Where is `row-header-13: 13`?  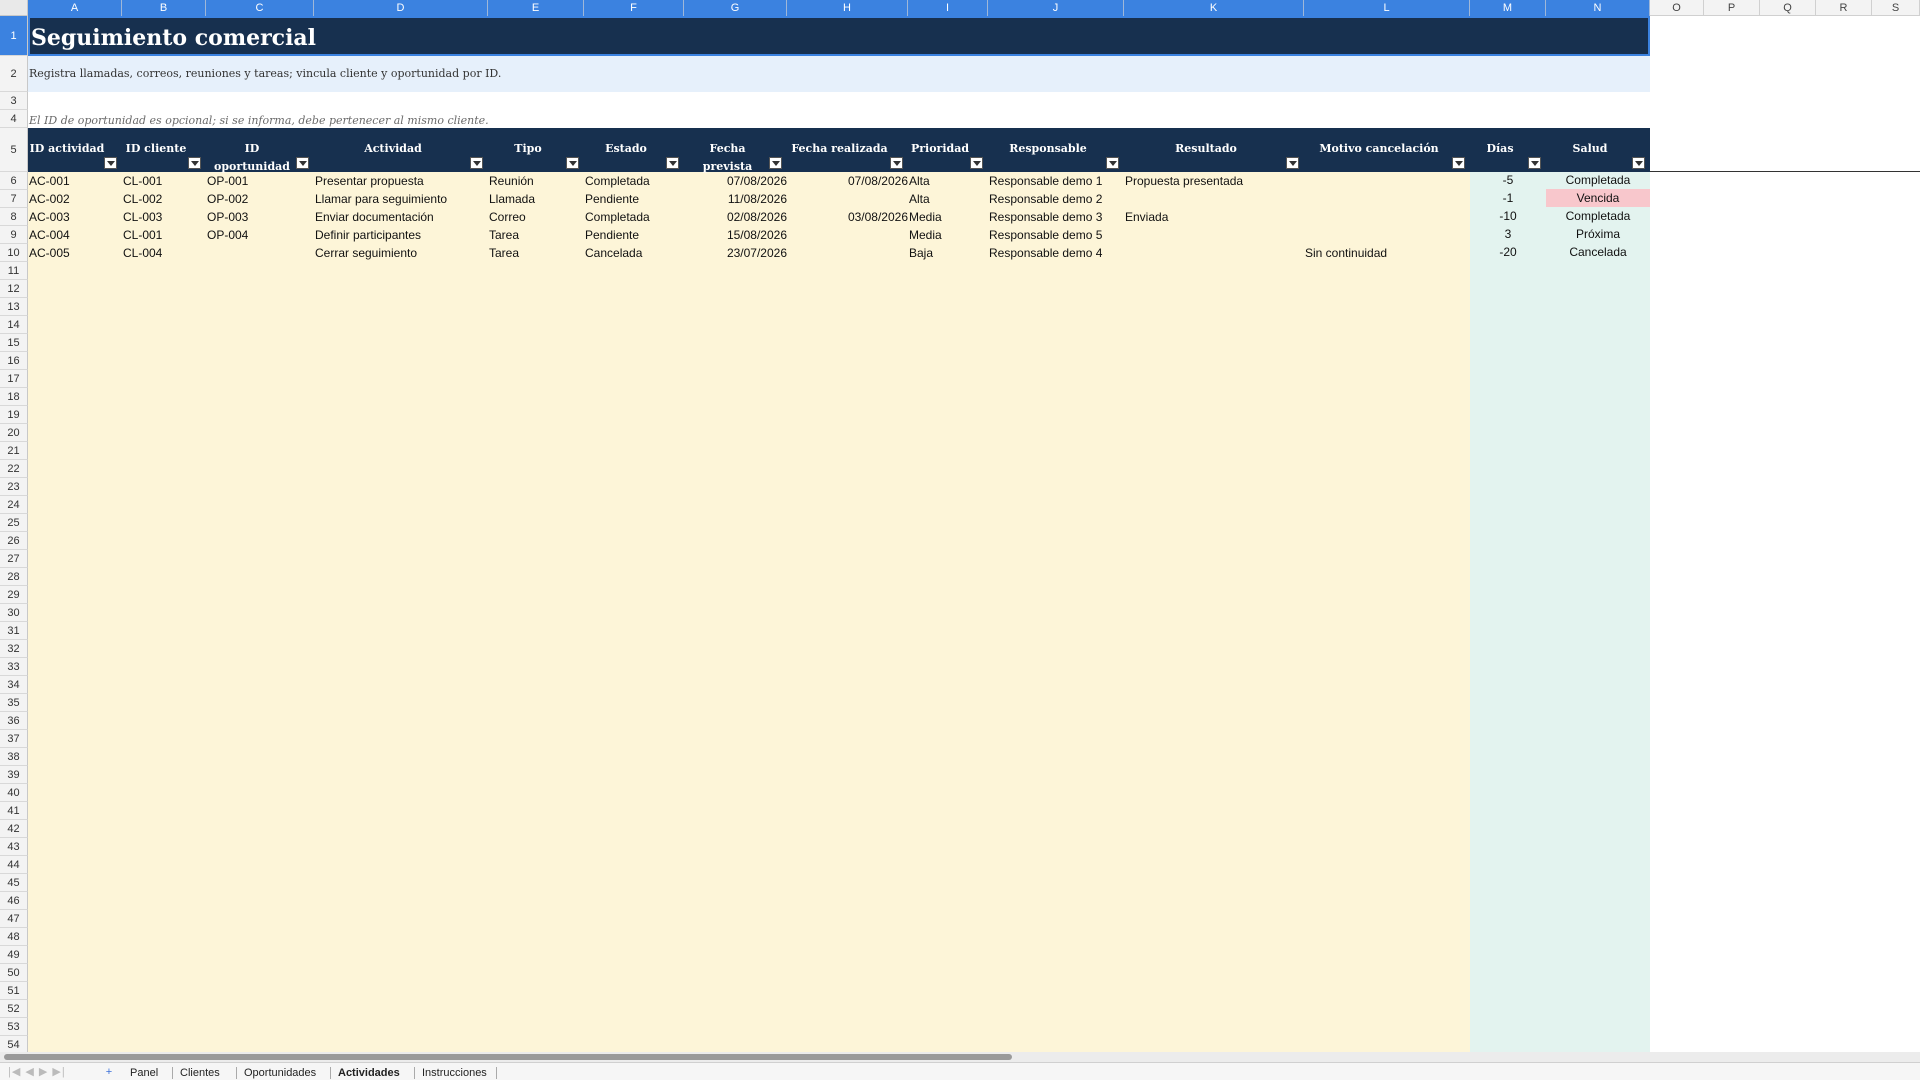
row-header-13: 13 is located at coordinates (14, 307).